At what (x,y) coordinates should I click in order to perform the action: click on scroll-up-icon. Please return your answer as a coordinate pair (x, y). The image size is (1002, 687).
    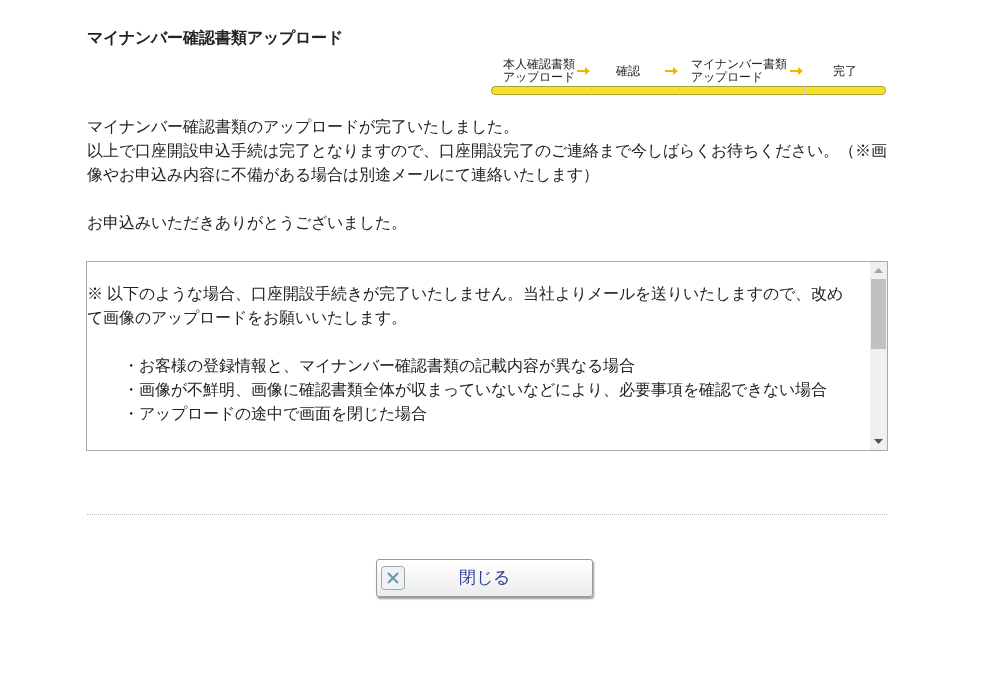
    Looking at the image, I should click on (878, 270).